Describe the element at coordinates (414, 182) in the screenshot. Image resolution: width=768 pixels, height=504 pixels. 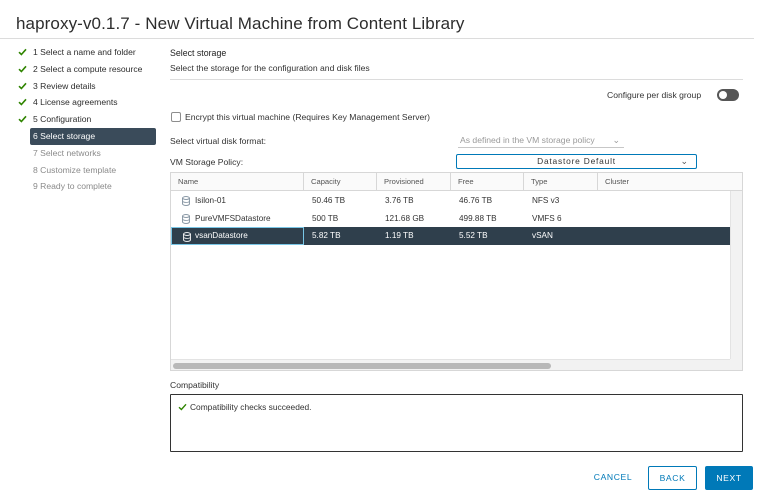
I see `column-header-provisioned: Provisioned` at that location.